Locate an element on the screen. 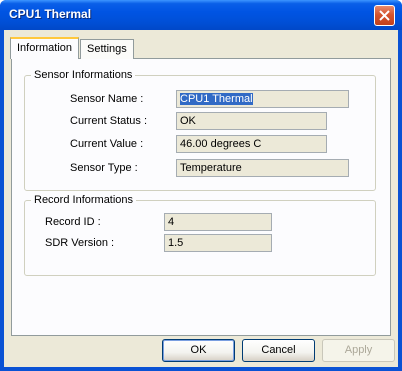 The height and width of the screenshot is (371, 402). sdr-version-field: 1.5 is located at coordinates (218, 243).